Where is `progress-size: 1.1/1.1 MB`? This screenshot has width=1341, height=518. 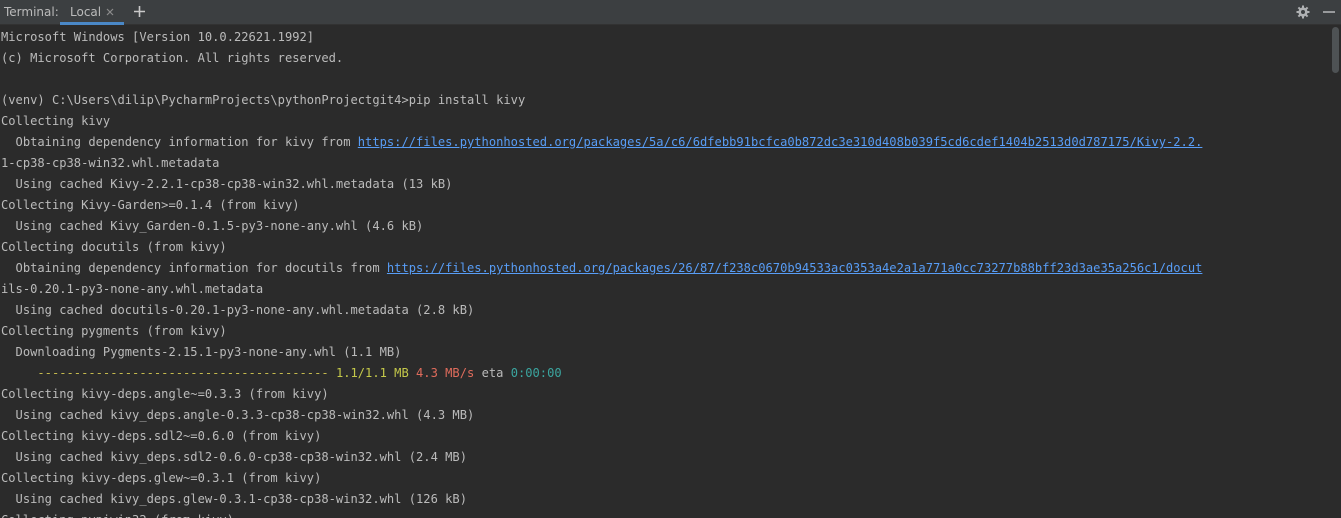
progress-size: 1.1/1.1 MB is located at coordinates (372, 373).